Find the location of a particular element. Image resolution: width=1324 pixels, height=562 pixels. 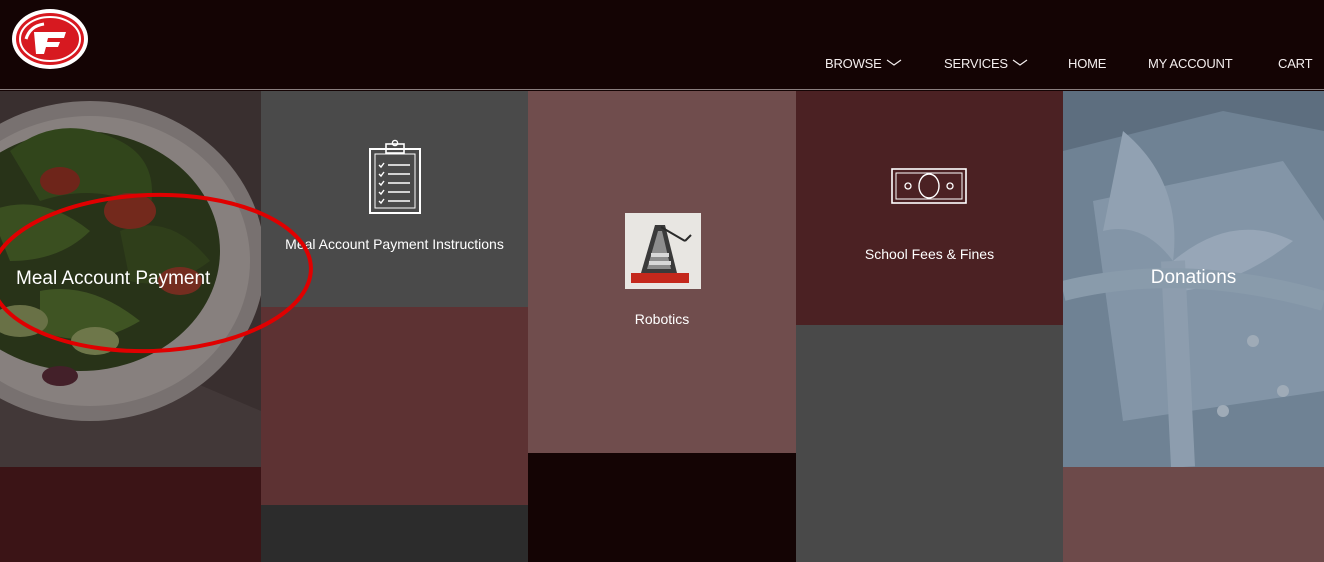

nav-my-account: MY ACCOUNT is located at coordinates (1190, 63).